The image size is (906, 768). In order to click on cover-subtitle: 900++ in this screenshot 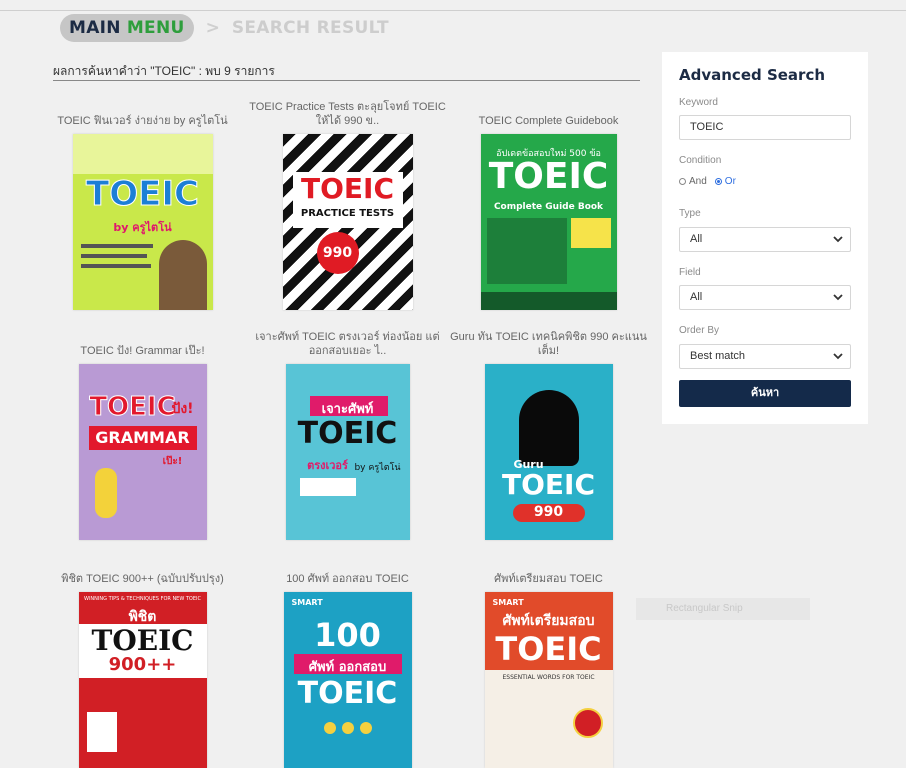, I will do `click(142, 664)`.